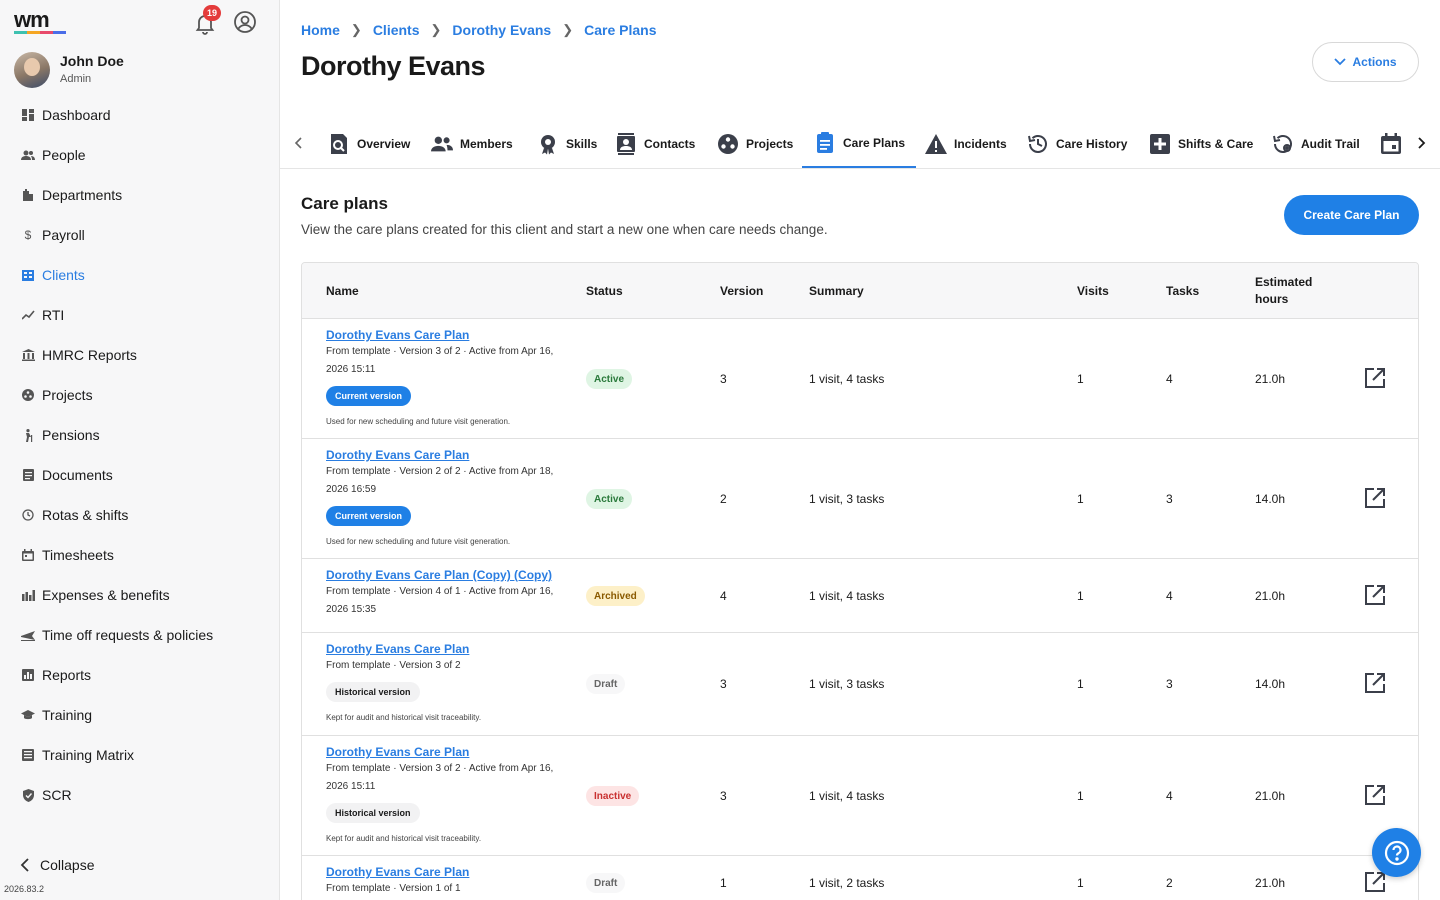 The width and height of the screenshot is (1440, 900). I want to click on tab-skills: Skills, so click(567, 144).